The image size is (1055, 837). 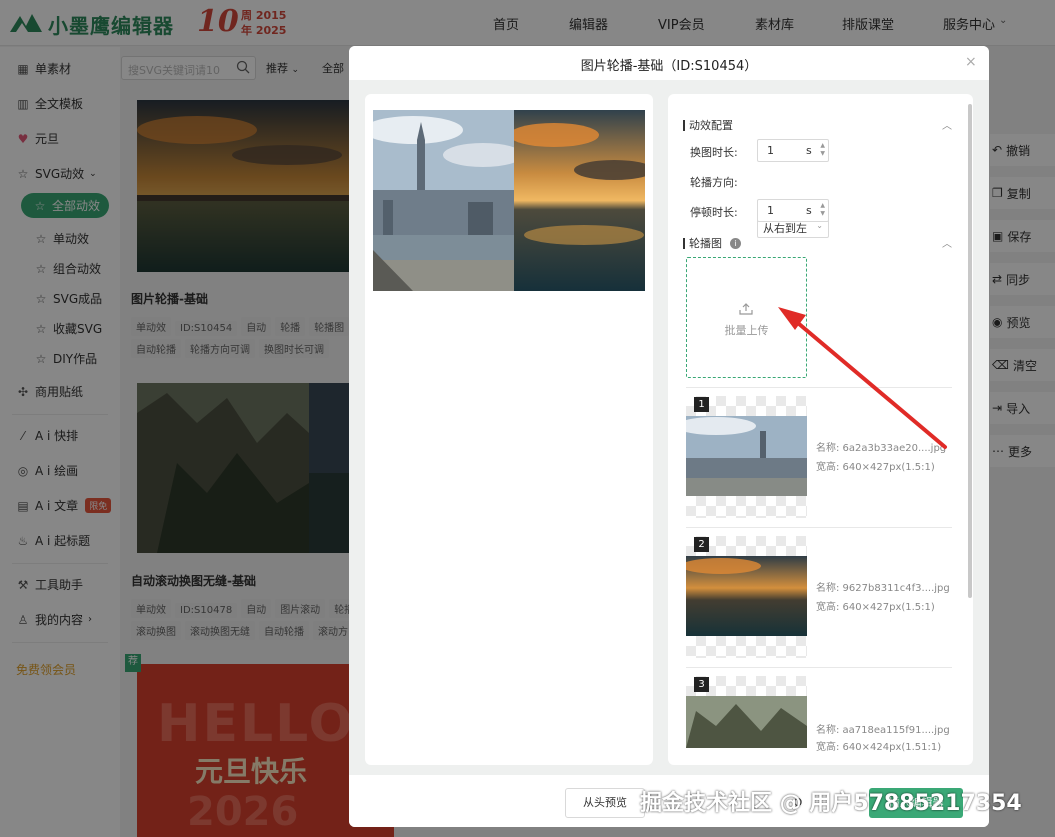 I want to click on thumbnail-cliffs, so click(x=746, y=722).